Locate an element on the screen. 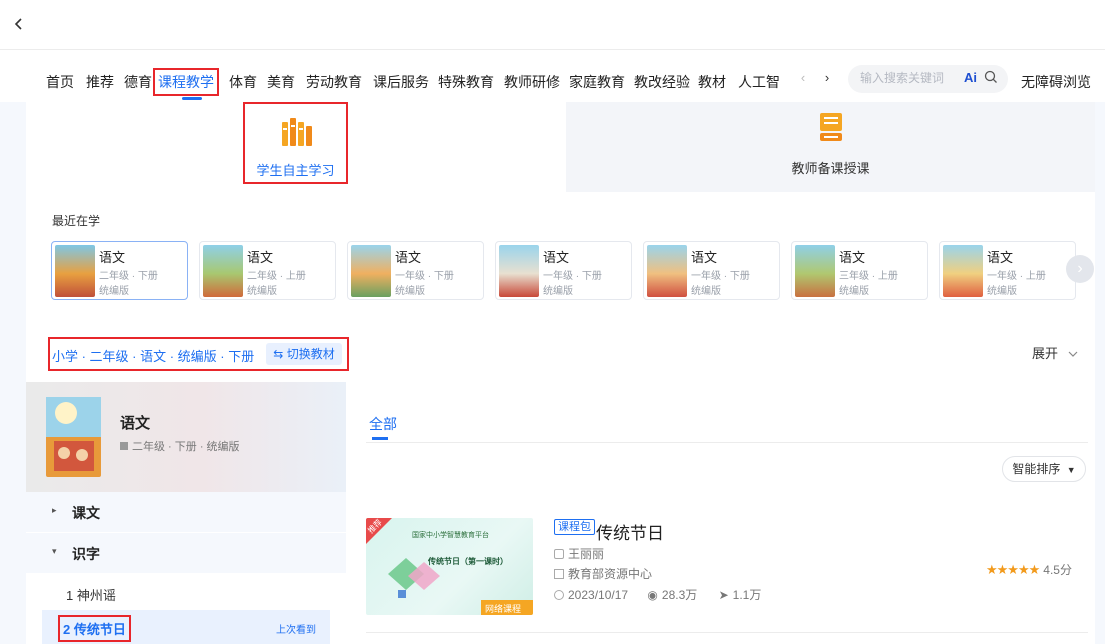 Image resolution: width=1105 pixels, height=644 pixels. recent-book-card: 语文 一年级 · 上册 统编版 is located at coordinates (1007, 270).